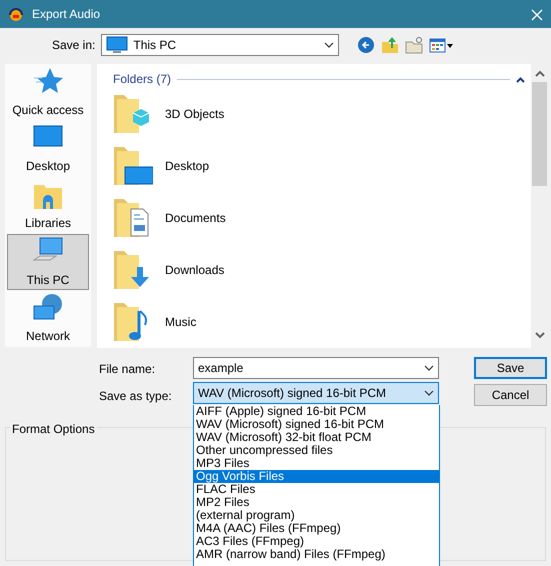  What do you see at coordinates (316, 437) in the screenshot?
I see `dropdown-option: WAV (Microsoft) 32-bit float PCM` at bounding box center [316, 437].